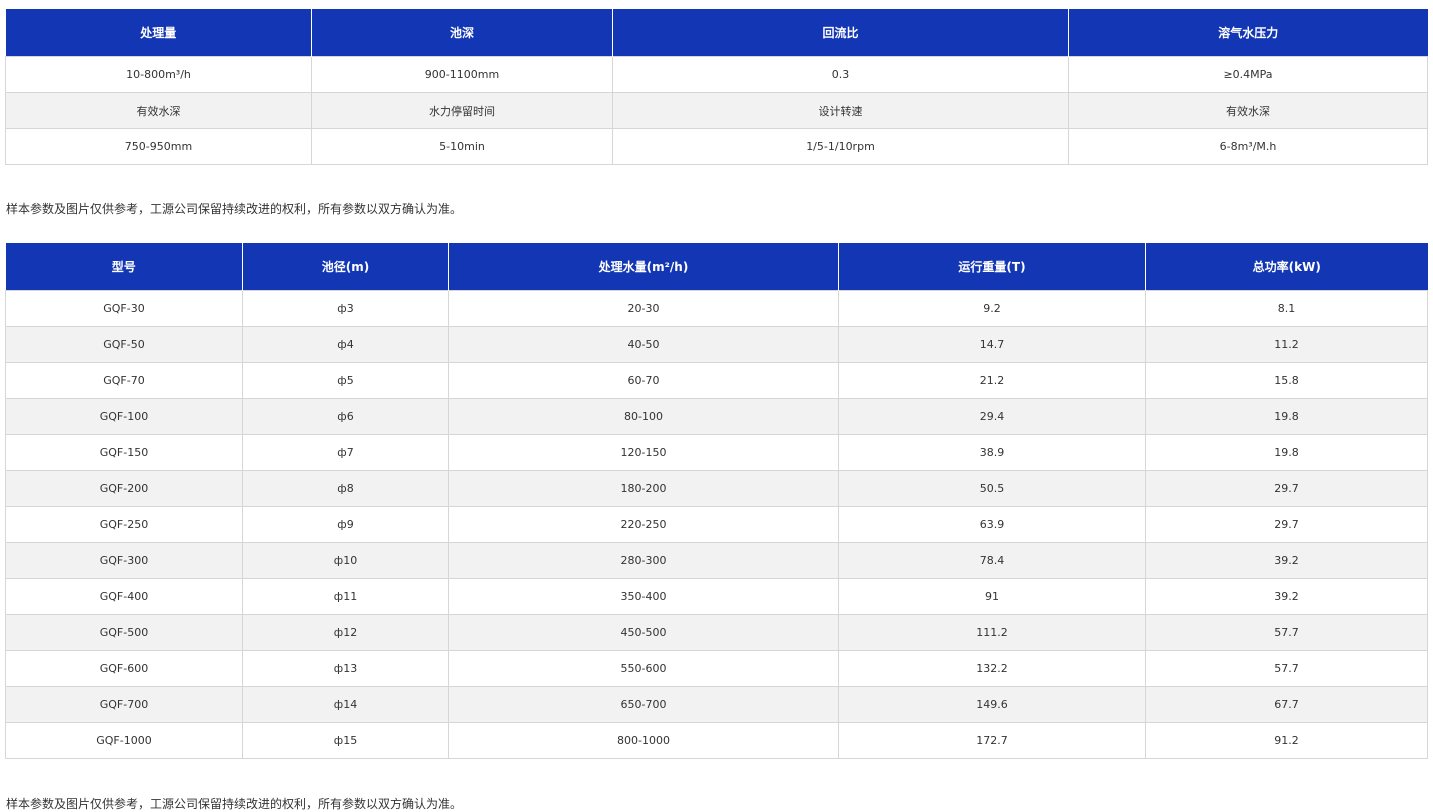 The height and width of the screenshot is (812, 1433). I want to click on table-cell: 550-600, so click(643, 668).